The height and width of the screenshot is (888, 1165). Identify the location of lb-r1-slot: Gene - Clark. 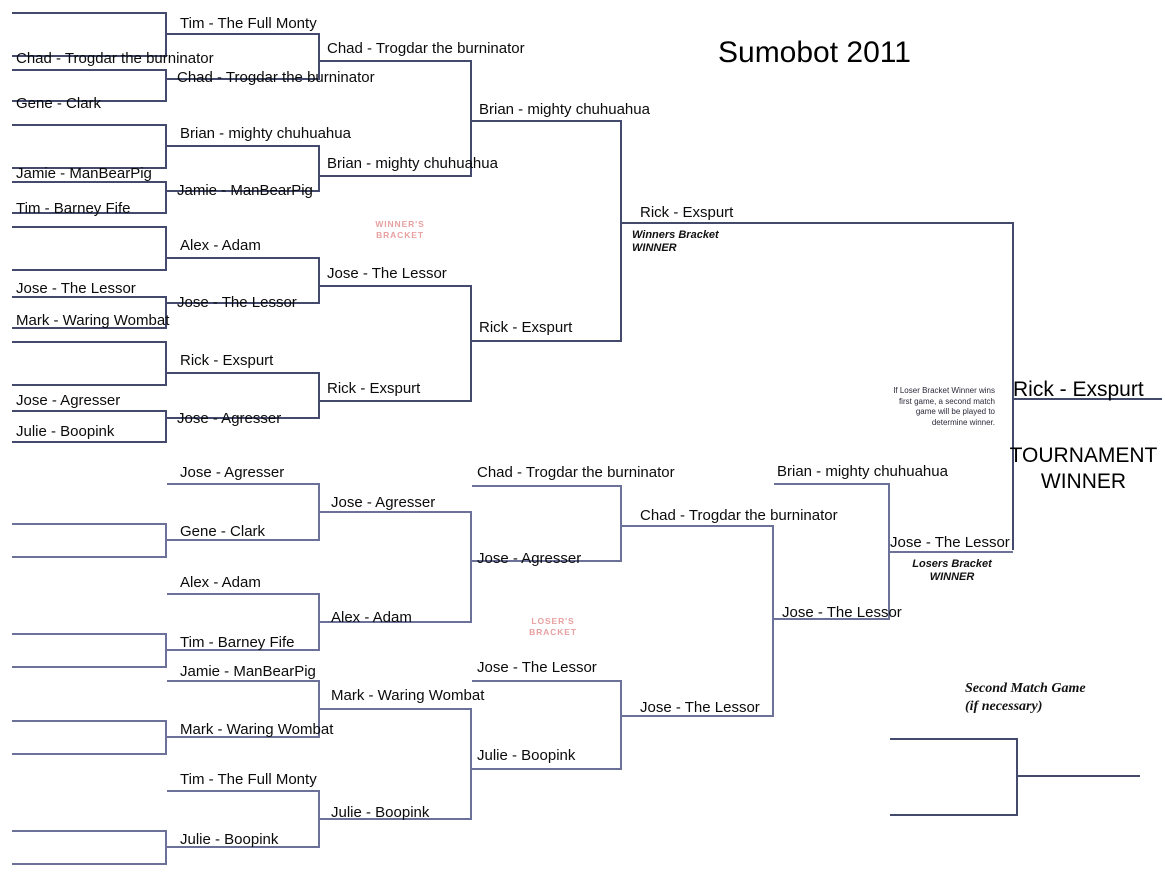
(223, 531).